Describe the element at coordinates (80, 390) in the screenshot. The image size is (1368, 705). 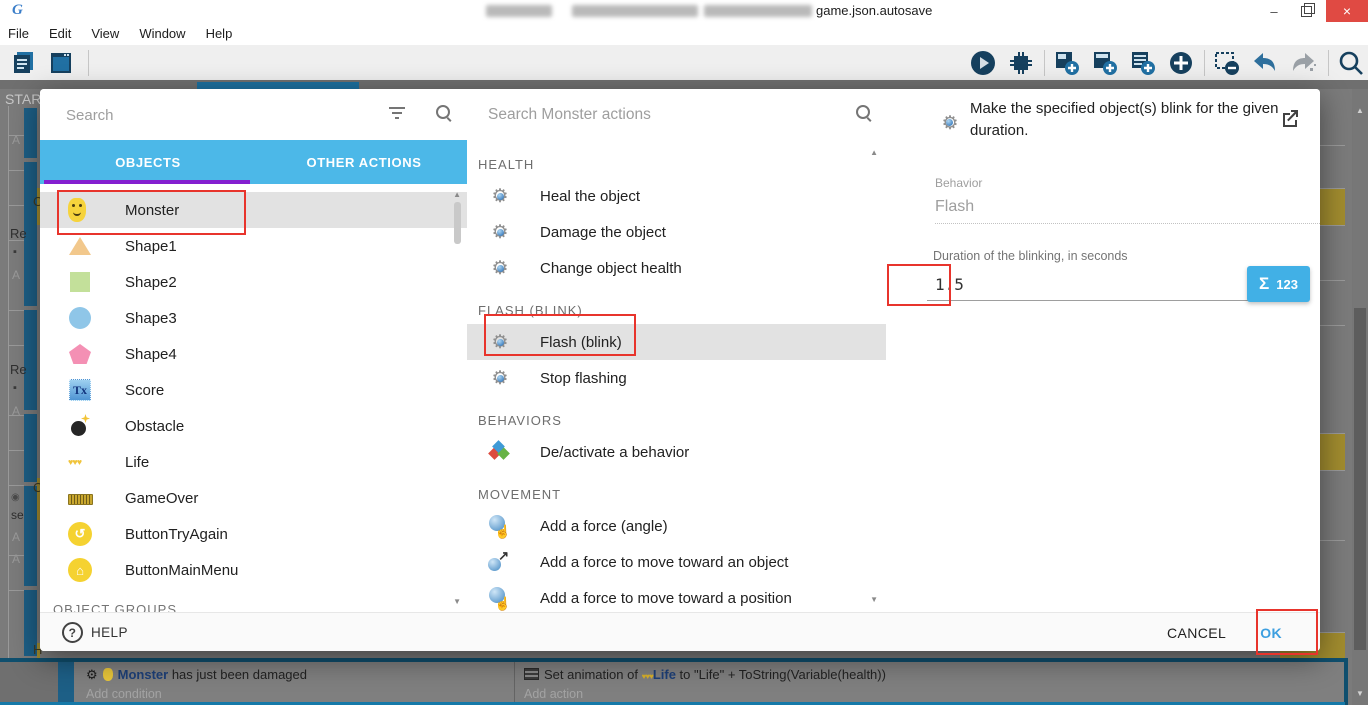
I see `text-icon` at that location.